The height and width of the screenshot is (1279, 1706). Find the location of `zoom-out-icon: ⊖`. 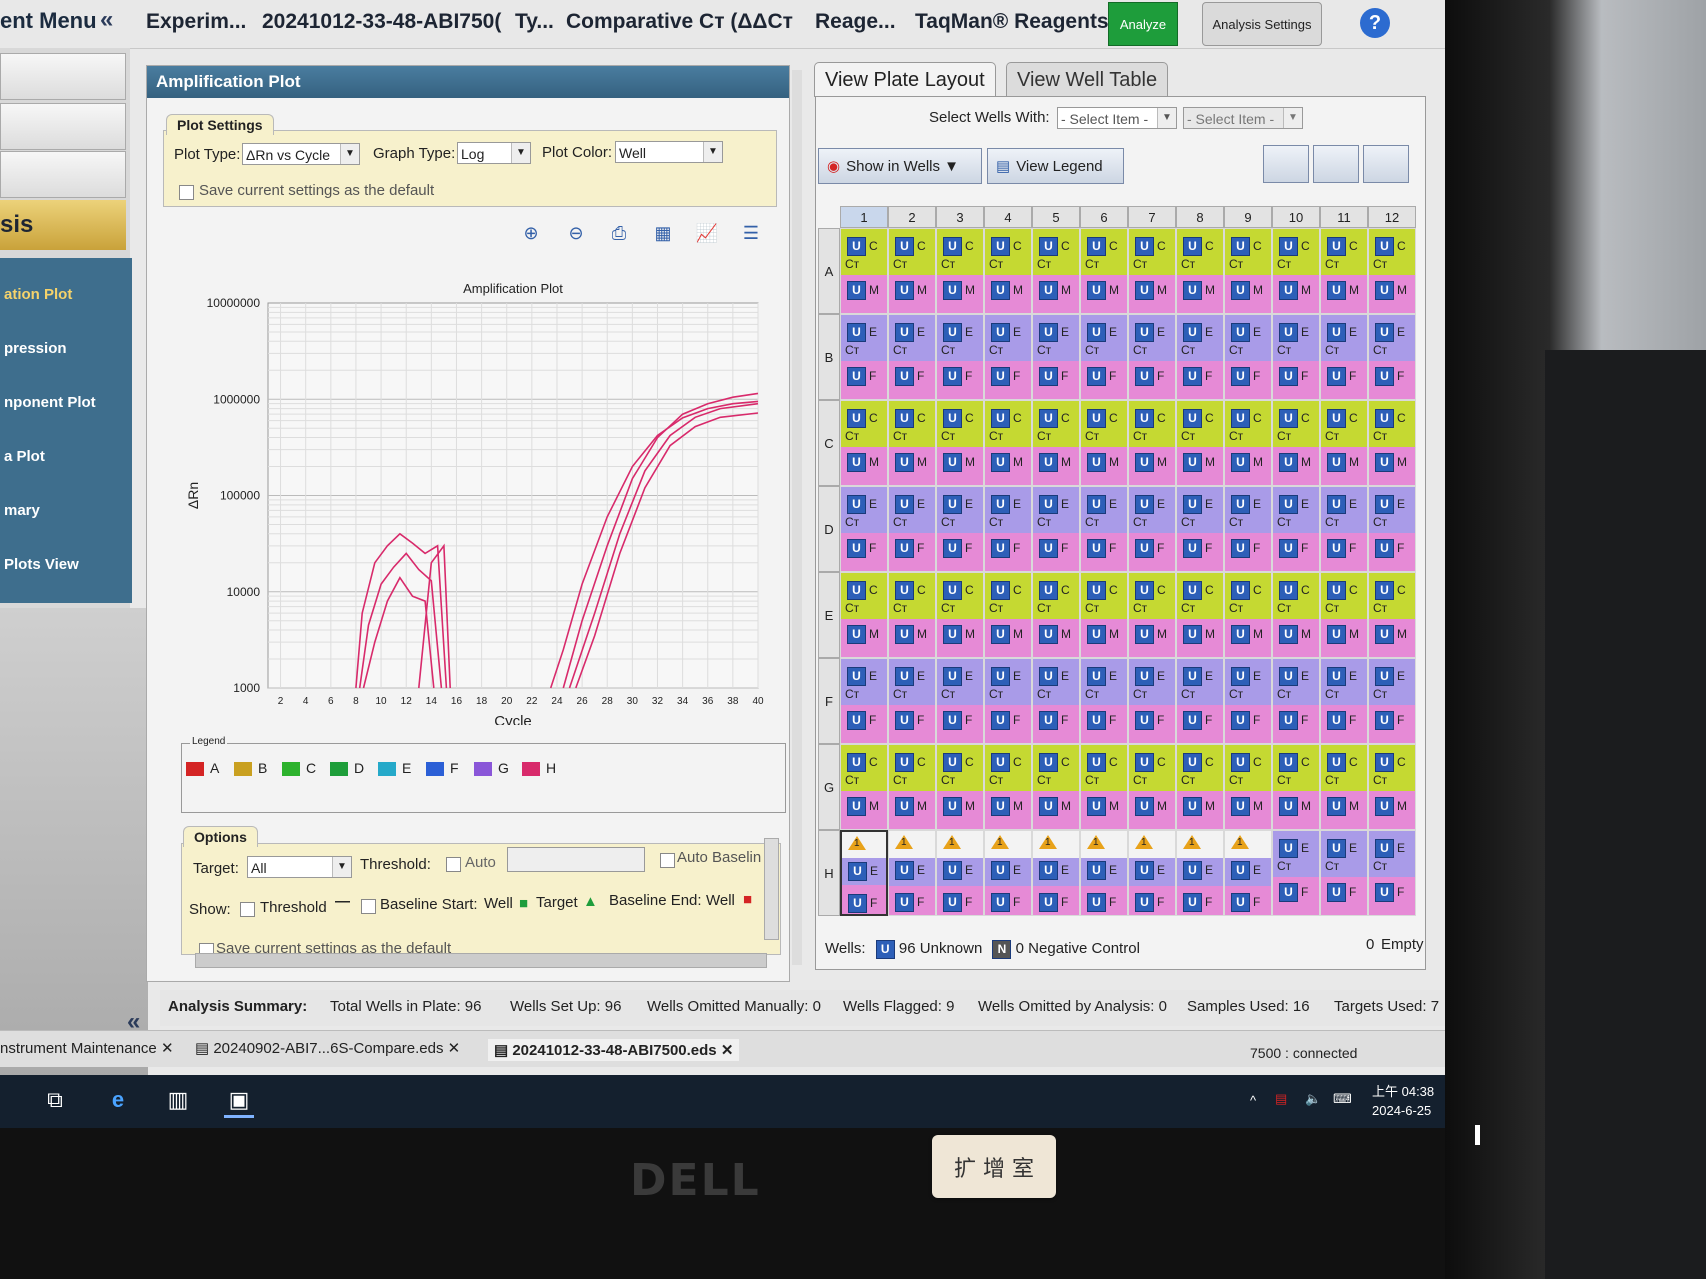

zoom-out-icon: ⊖ is located at coordinates (576, 233).